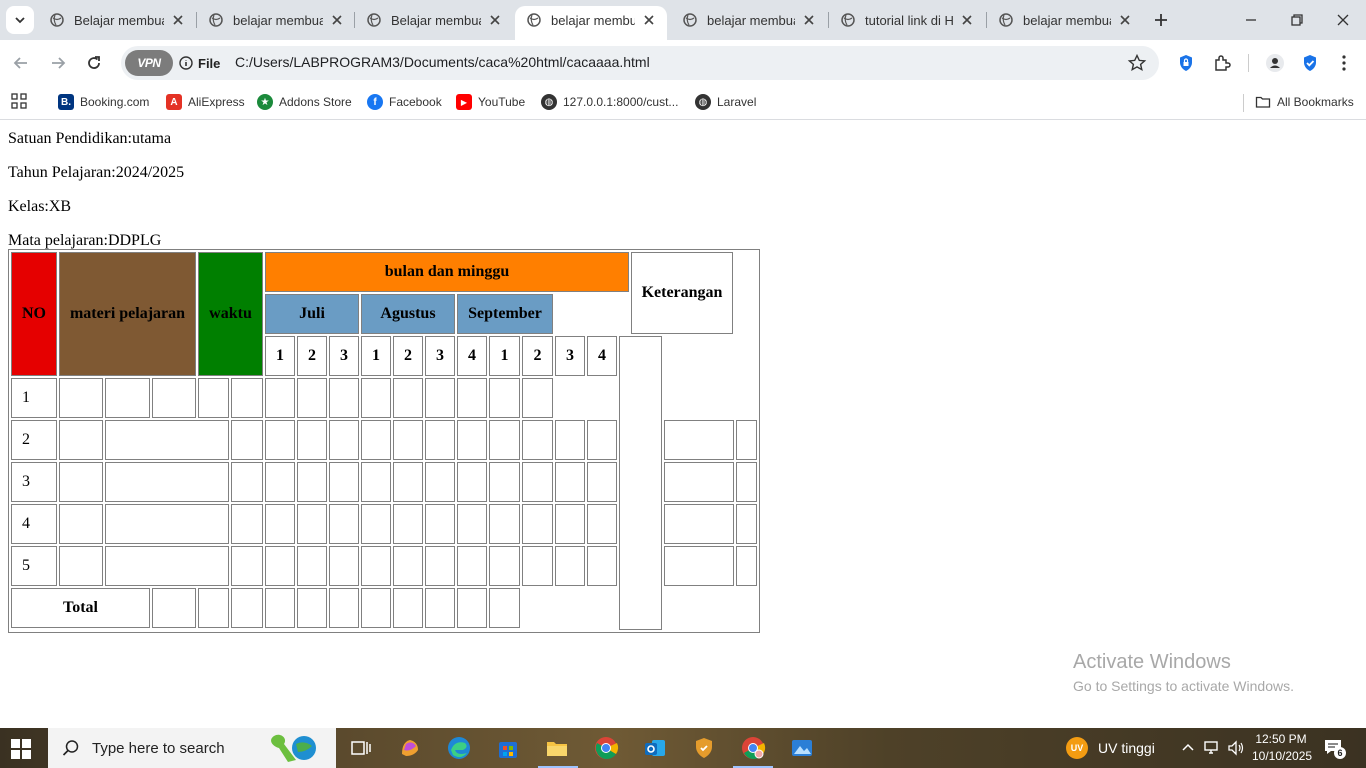 This screenshot has width=1366, height=768. Describe the element at coordinates (1065, 20) in the screenshot. I see `tab-7: belajar membuat` at that location.